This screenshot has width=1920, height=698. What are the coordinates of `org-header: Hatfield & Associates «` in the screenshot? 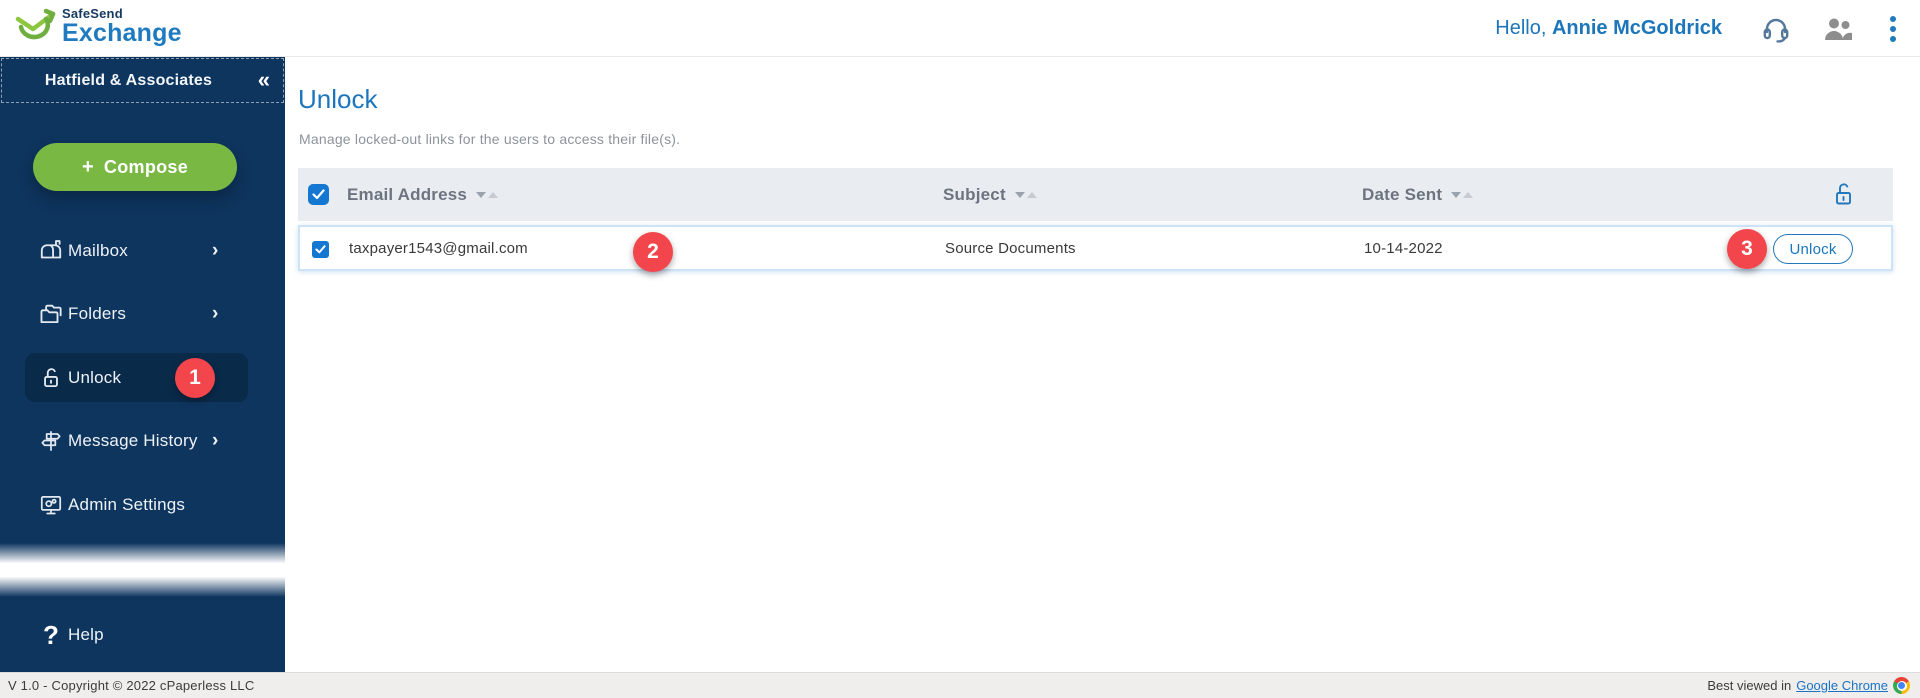 It's located at (142, 80).